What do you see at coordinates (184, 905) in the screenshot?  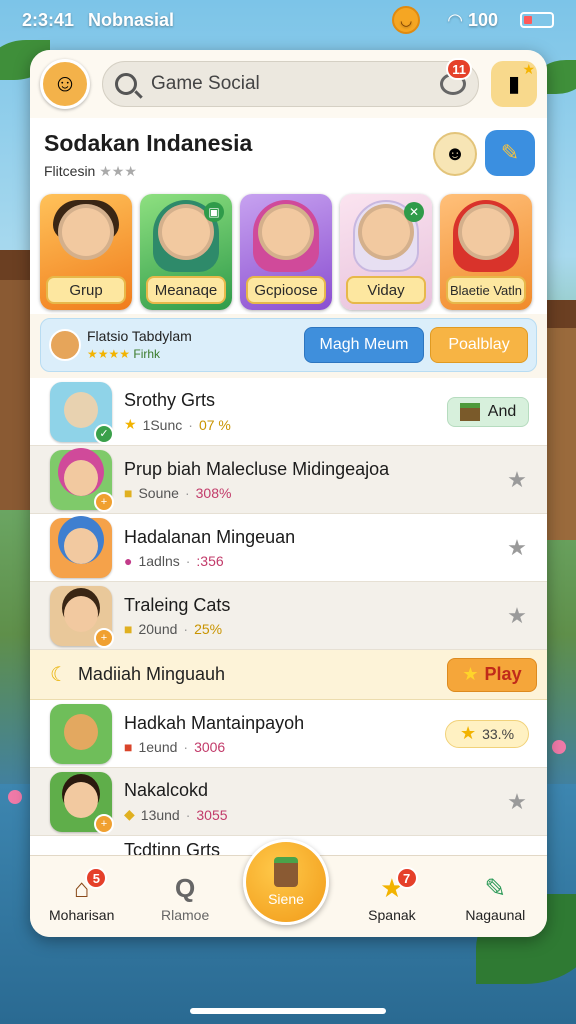 I see `nav-item-rlamoe: Q Rlamoe` at bounding box center [184, 905].